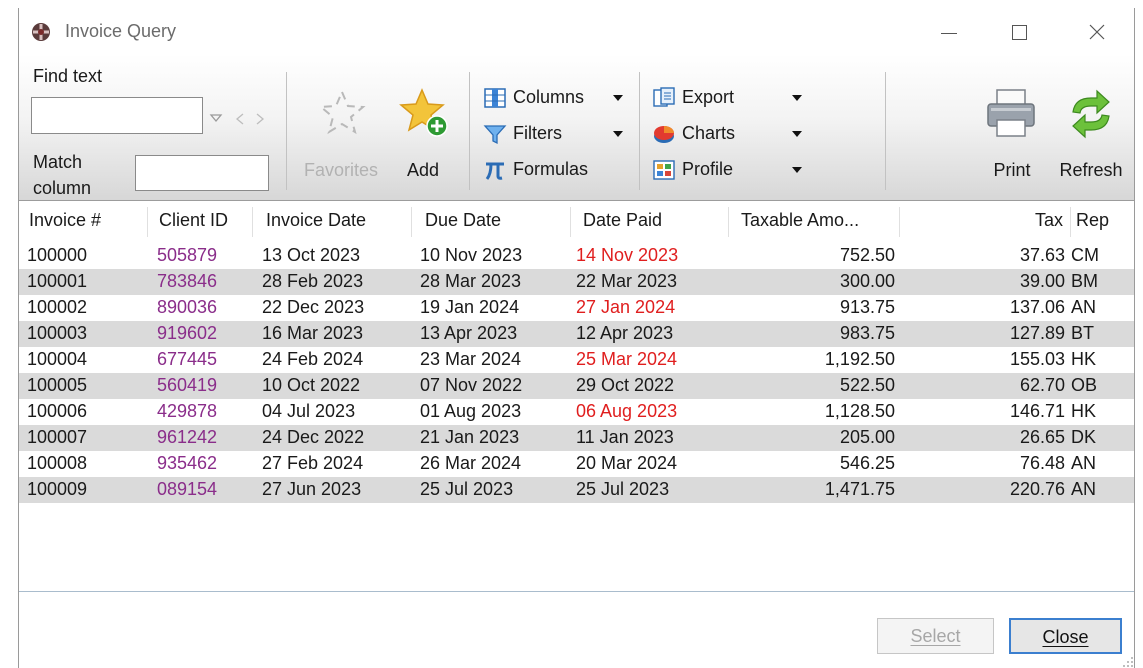 This screenshot has width=1143, height=668. Describe the element at coordinates (57, 307) in the screenshot. I see `cell-invoice: 100002` at that location.